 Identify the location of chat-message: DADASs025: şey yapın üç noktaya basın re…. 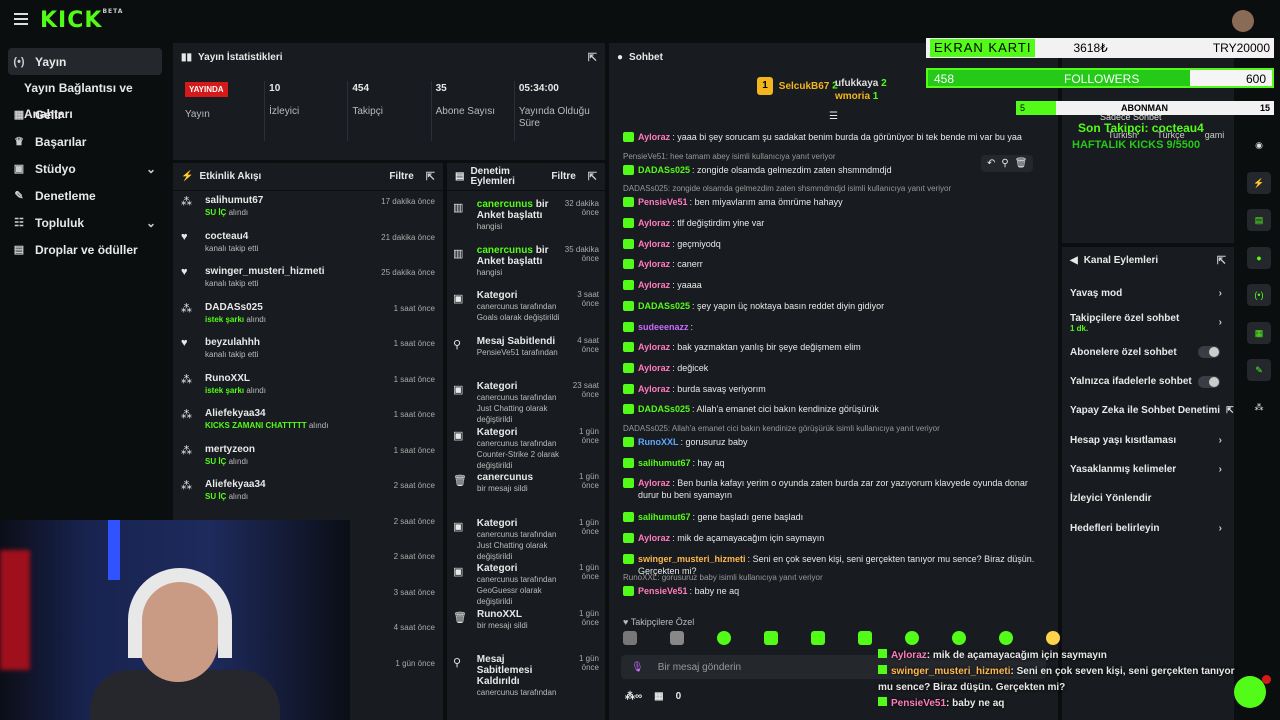
(835, 310).